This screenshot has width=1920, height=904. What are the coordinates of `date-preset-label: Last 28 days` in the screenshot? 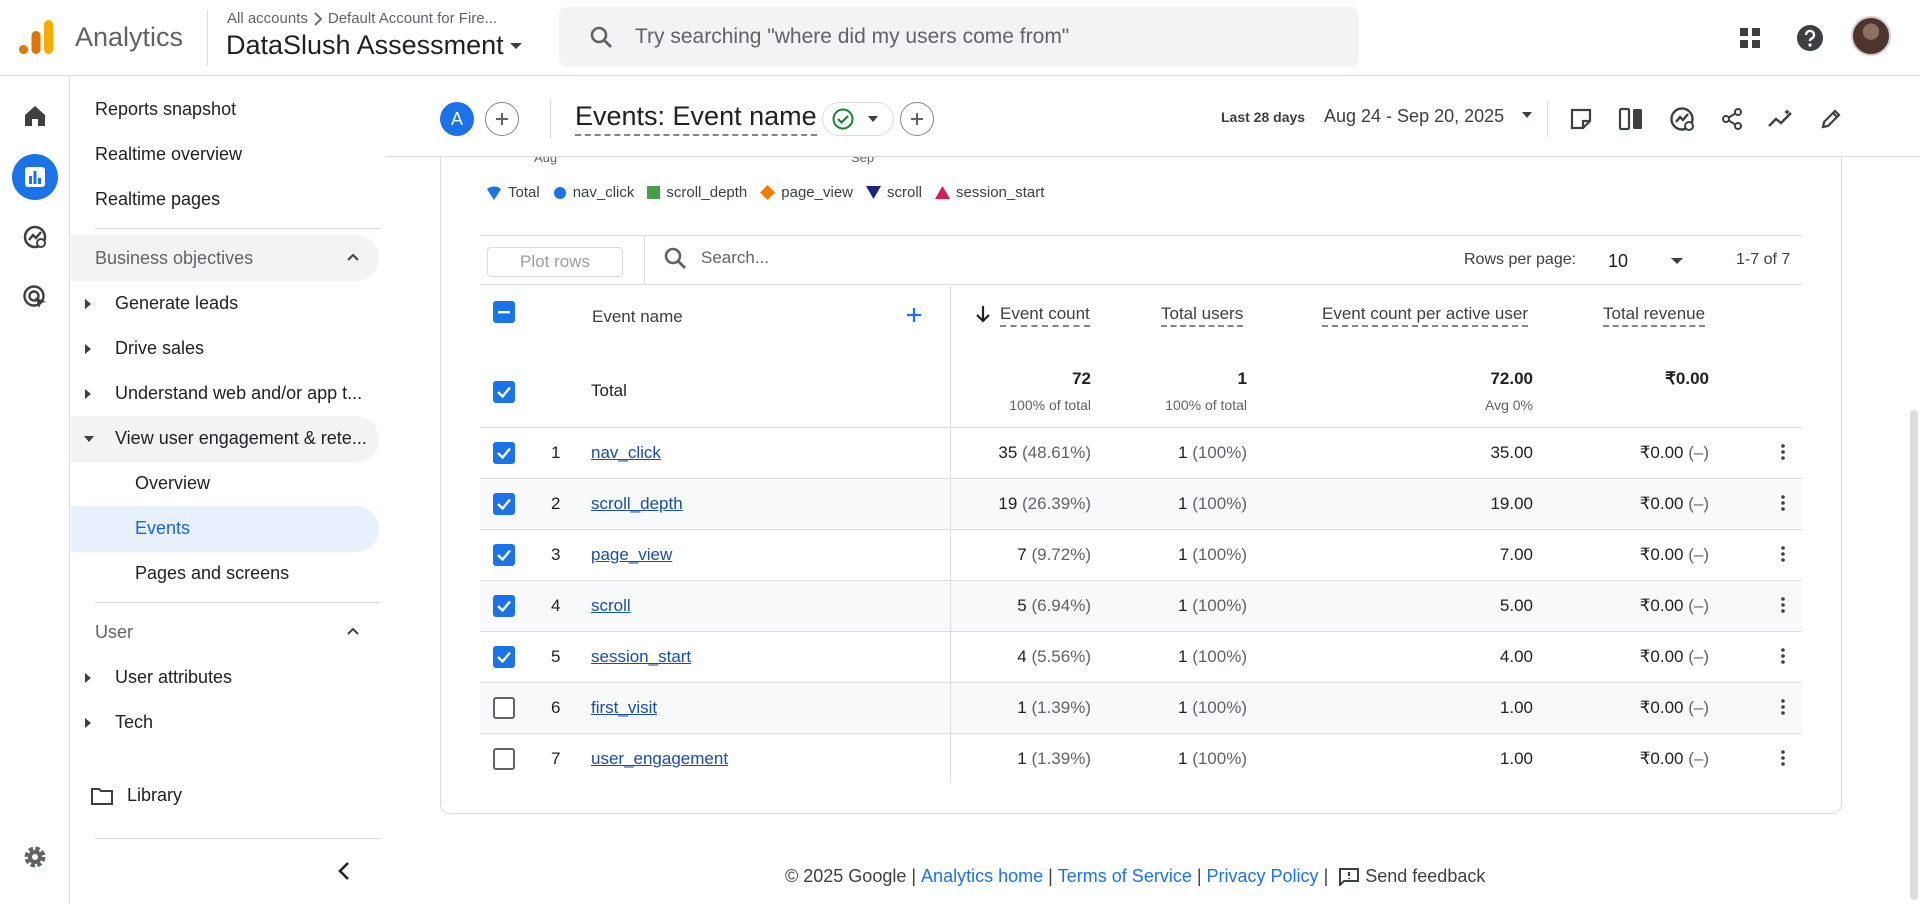 It's located at (1263, 117).